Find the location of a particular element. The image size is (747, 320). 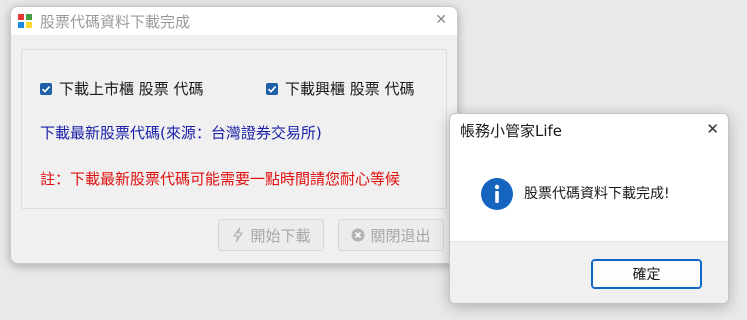

listed-stock-label: 下載上市櫃 股票 代碼 is located at coordinates (131, 89).